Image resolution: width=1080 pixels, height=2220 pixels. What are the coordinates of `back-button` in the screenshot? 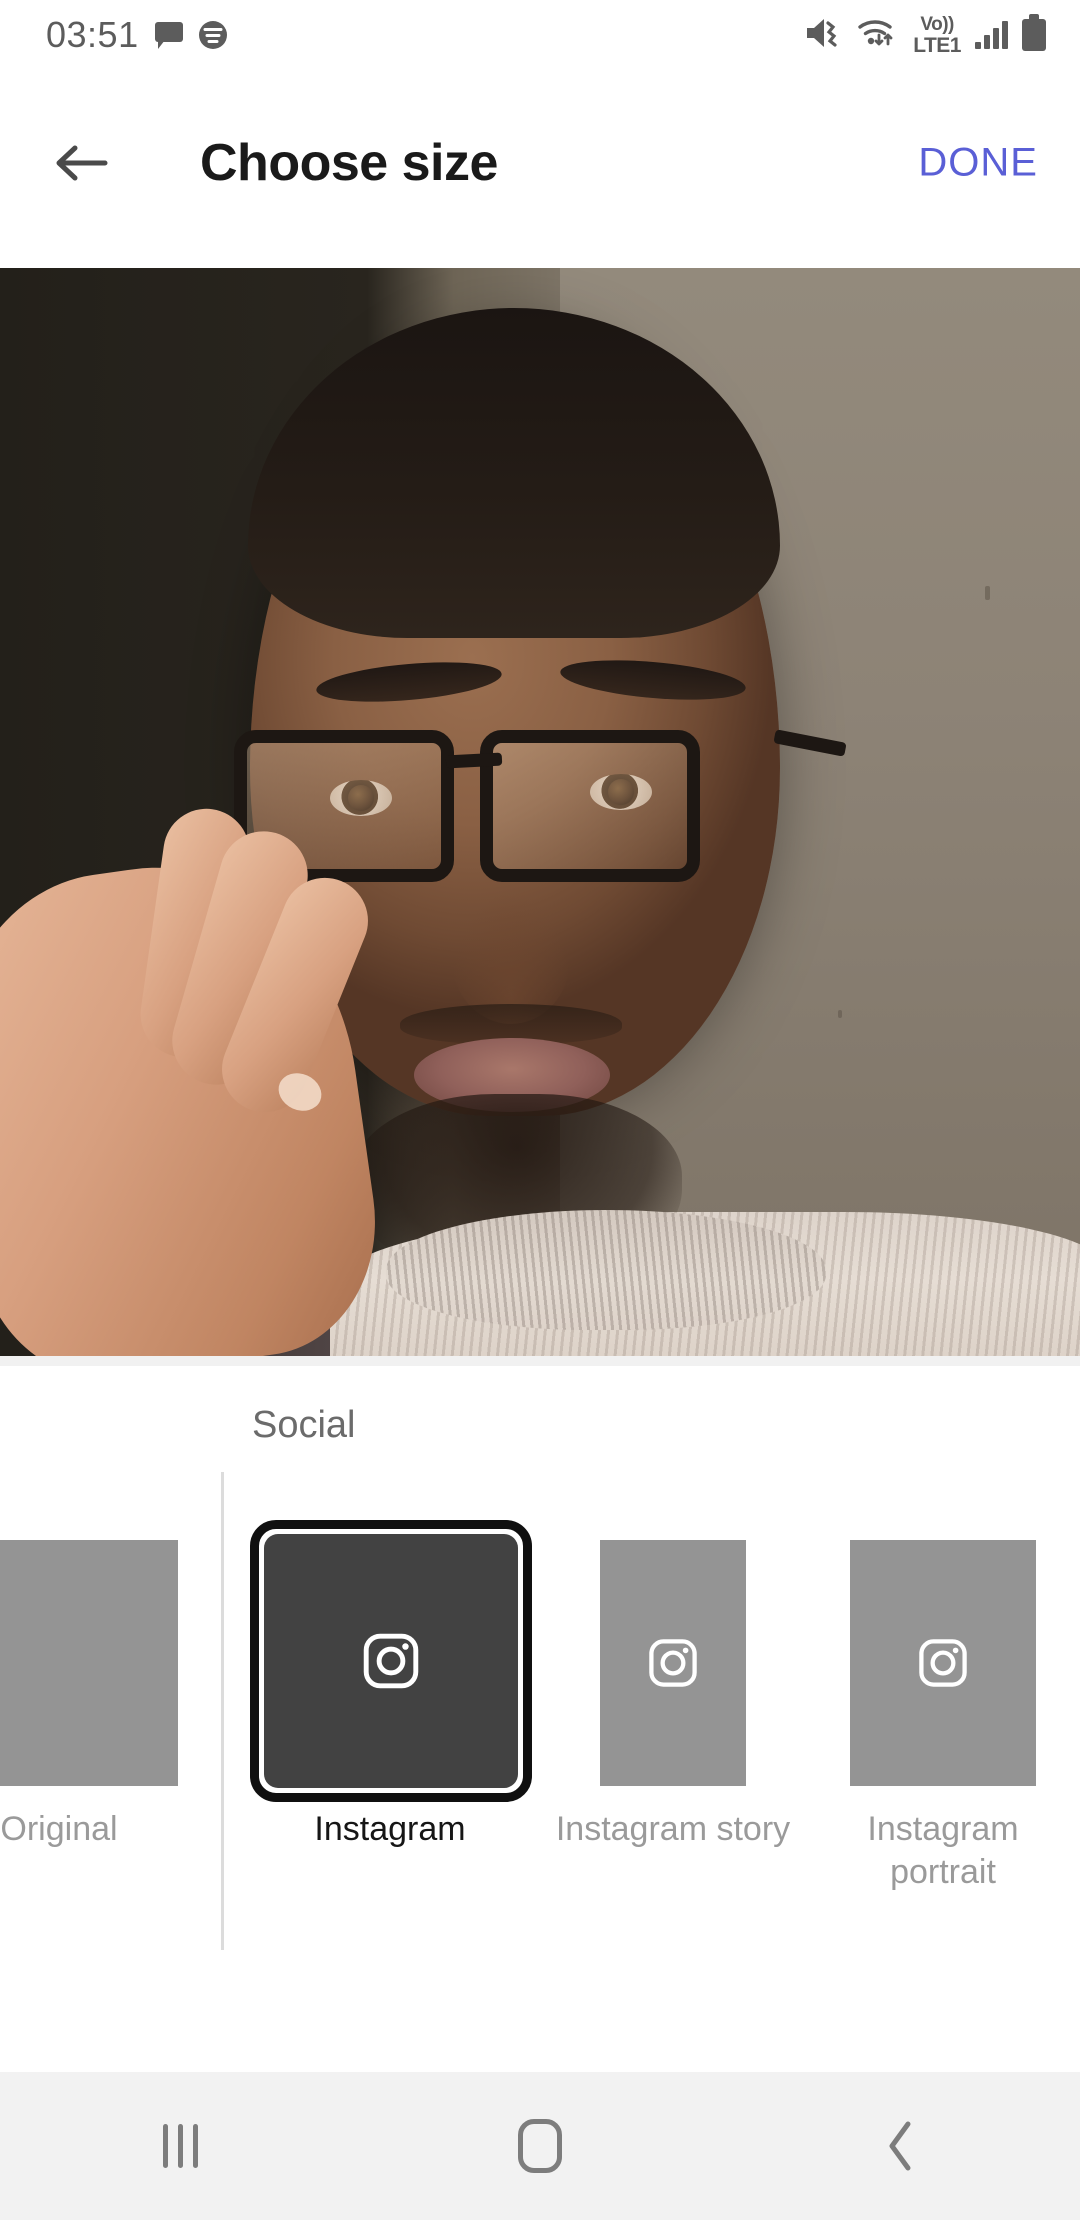 It's located at (81, 163).